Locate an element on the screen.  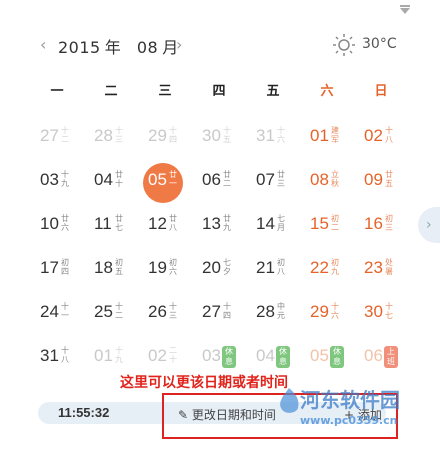
lunar-date: 十六 is located at coordinates (335, 311).